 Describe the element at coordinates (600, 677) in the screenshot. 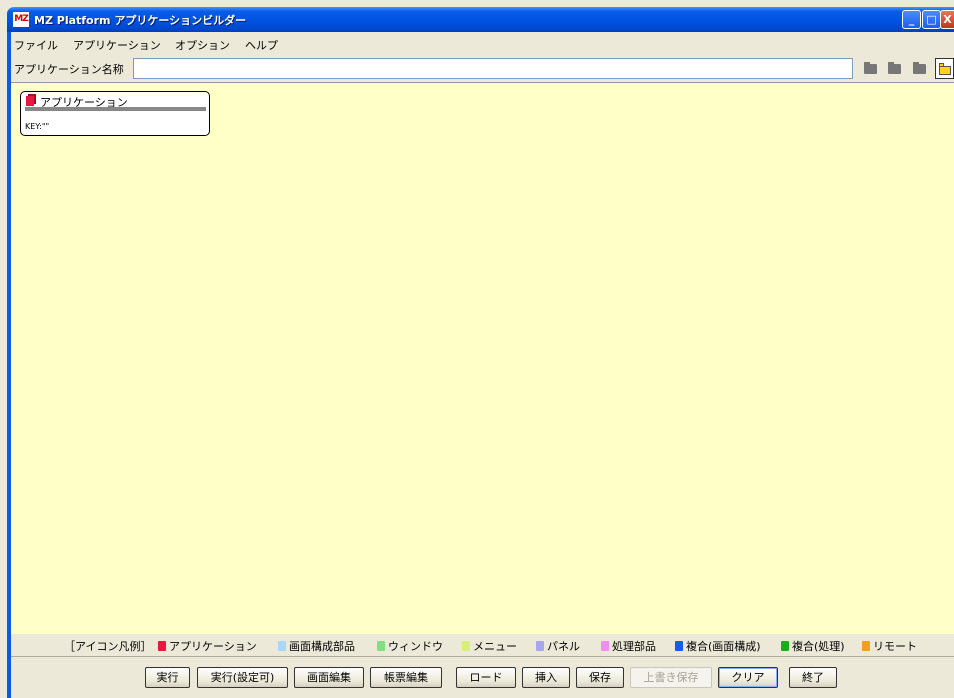

I see `save-button: 保存` at that location.